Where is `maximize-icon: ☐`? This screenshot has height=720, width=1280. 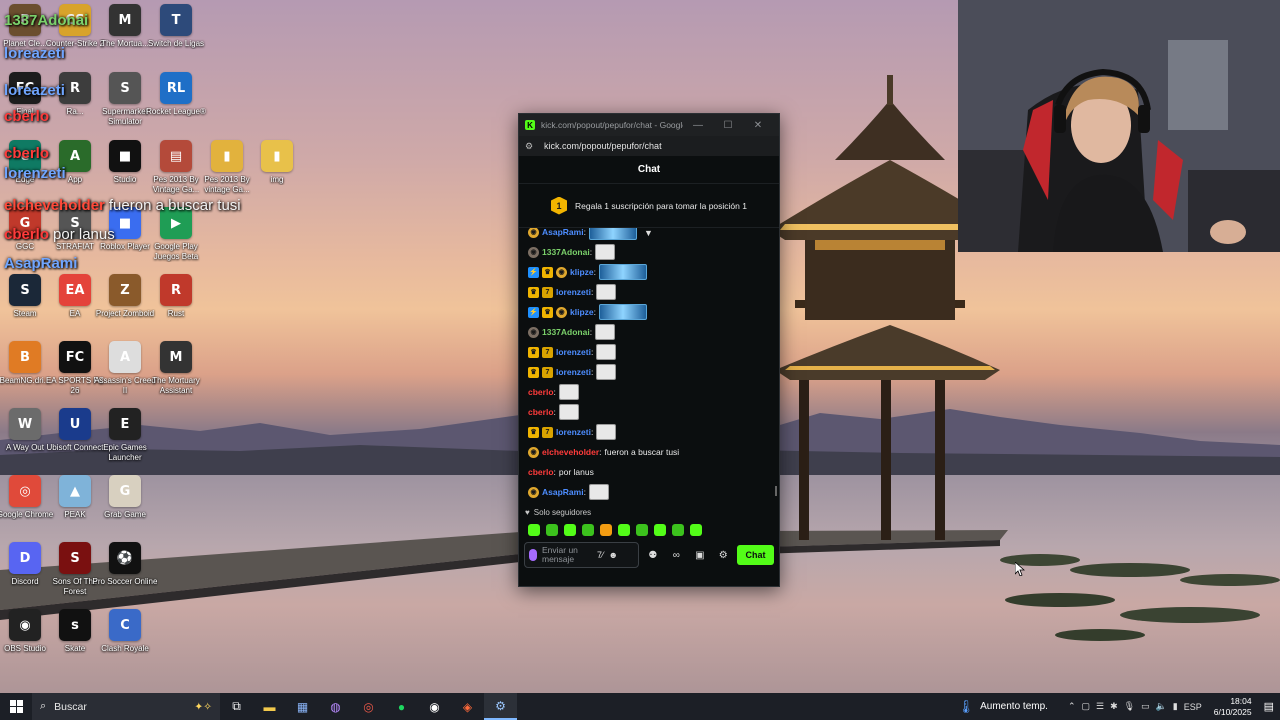
maximize-icon: ☐ is located at coordinates (728, 125).